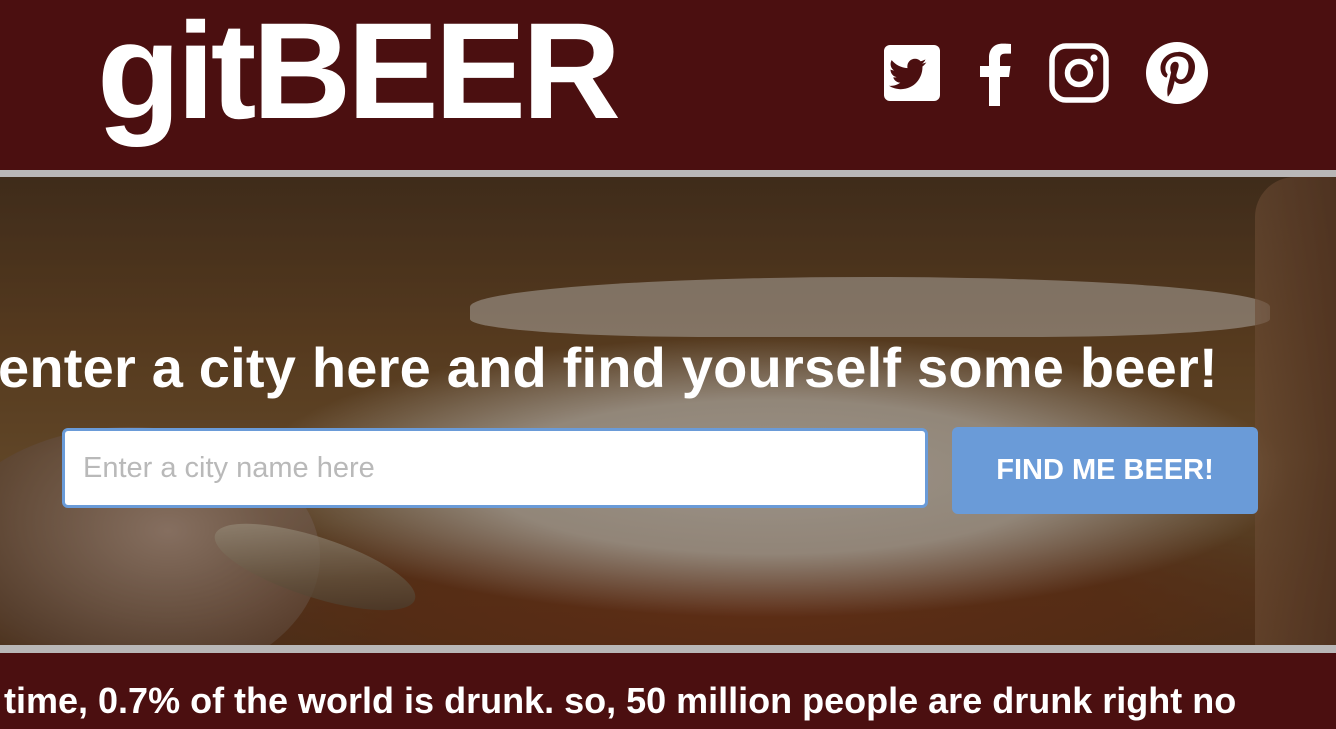  I want to click on pinterest-icon, so click(1177, 75).